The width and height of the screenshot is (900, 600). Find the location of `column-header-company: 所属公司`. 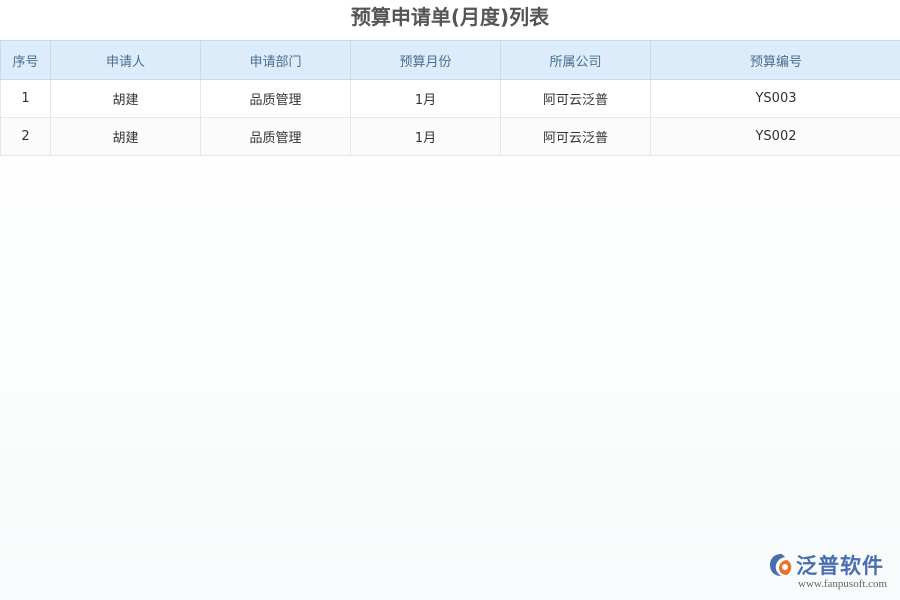

column-header-company: 所属公司 is located at coordinates (576, 60).